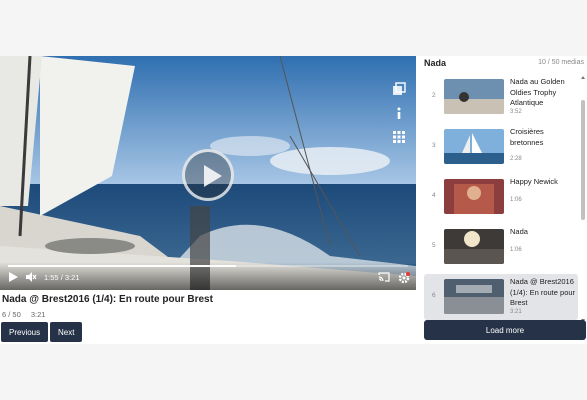  Describe the element at coordinates (122, 266) in the screenshot. I see `progress-fill` at that location.